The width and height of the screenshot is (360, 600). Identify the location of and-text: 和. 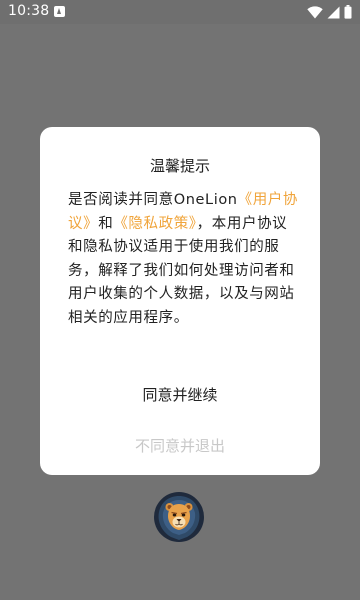
(106, 223).